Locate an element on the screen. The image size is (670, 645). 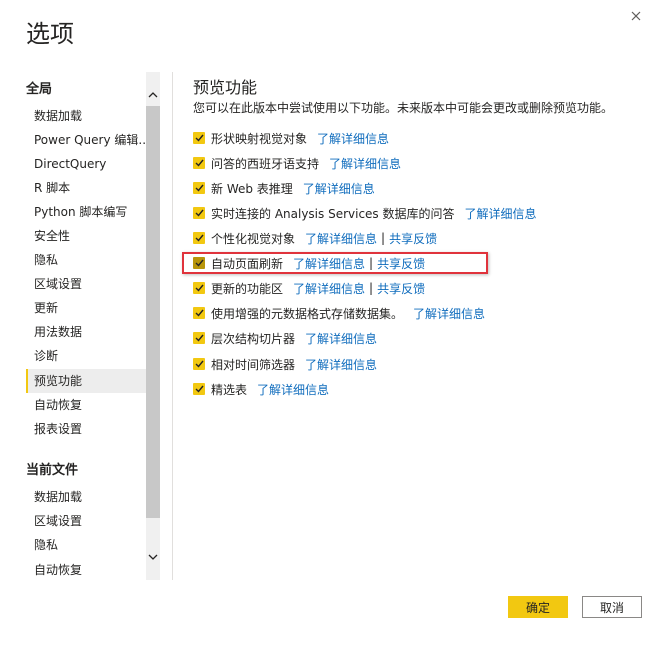
feature-label: 形状映射视觉对象 is located at coordinates (259, 138).